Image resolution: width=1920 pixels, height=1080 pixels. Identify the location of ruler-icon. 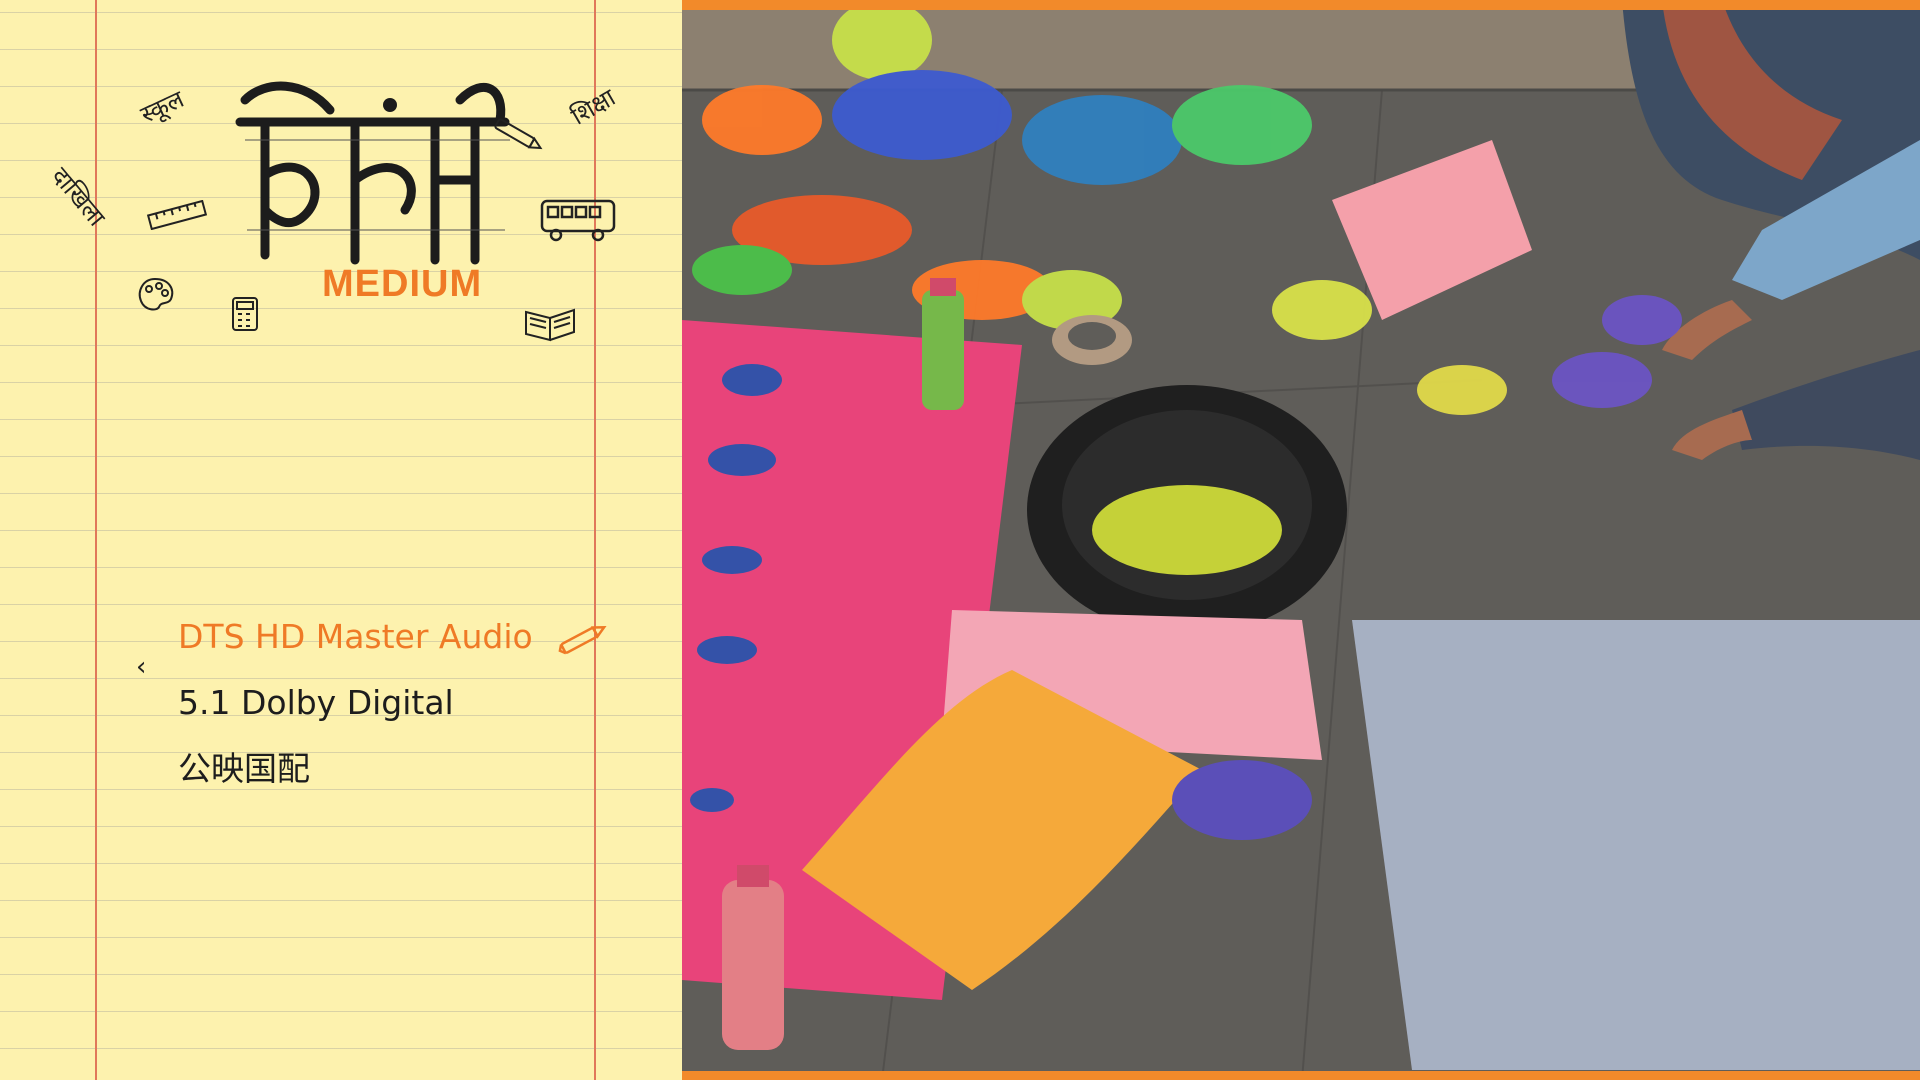
(177, 215).